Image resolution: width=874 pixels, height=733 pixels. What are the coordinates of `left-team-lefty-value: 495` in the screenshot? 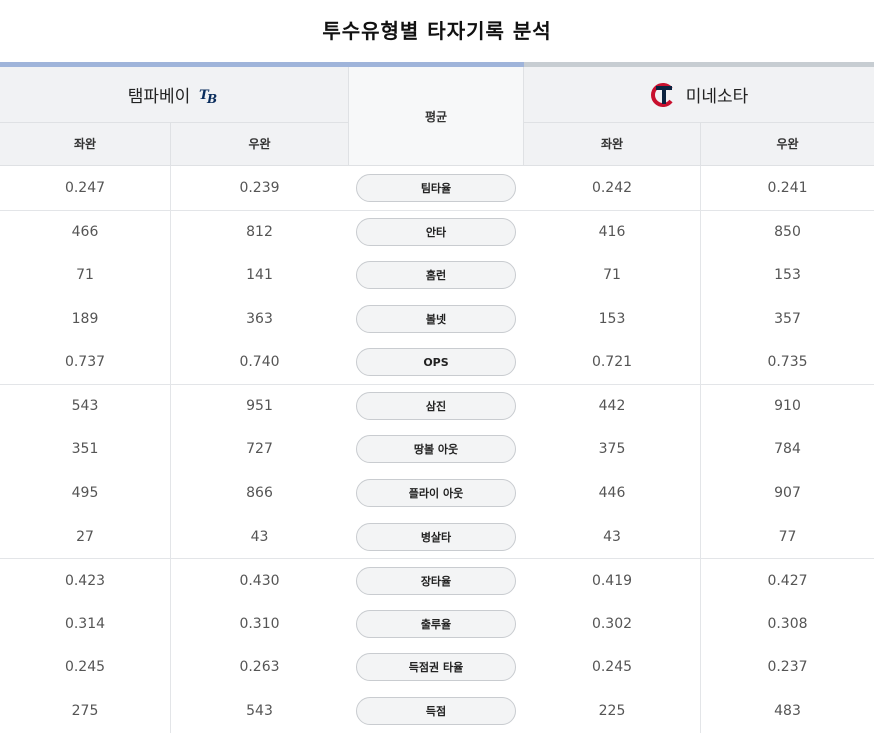 It's located at (85, 493).